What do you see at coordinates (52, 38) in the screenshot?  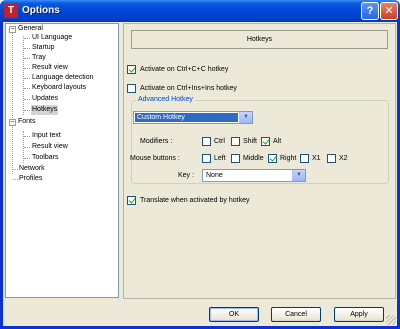 I see `tree-item-ui-language: UI Language` at bounding box center [52, 38].